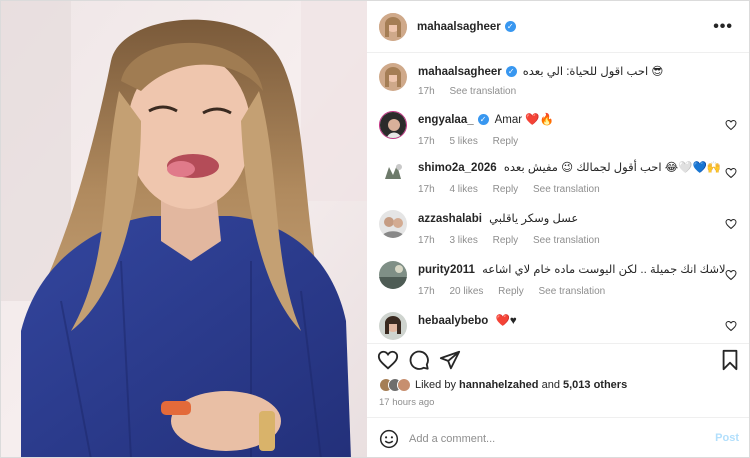 The height and width of the screenshot is (458, 750). What do you see at coordinates (558, 358) in the screenshot?
I see `action-bar` at bounding box center [558, 358].